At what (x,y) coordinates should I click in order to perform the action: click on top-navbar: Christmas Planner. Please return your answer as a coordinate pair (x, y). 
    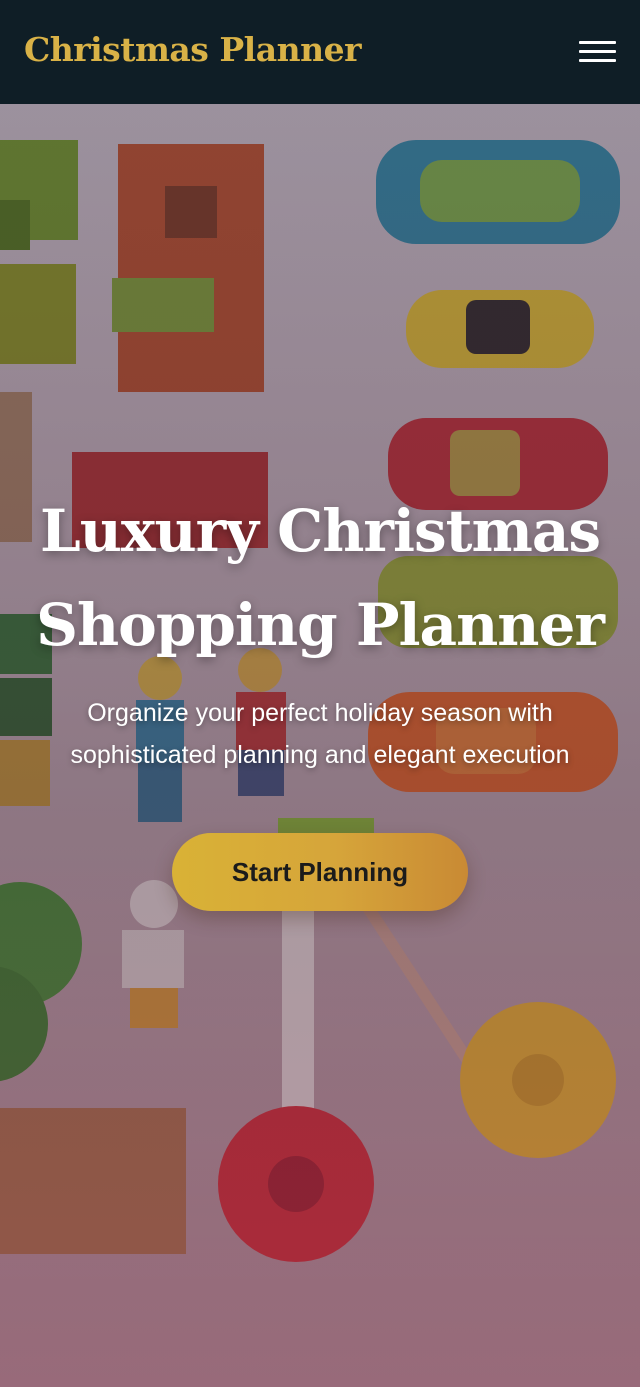
    Looking at the image, I should click on (320, 52).